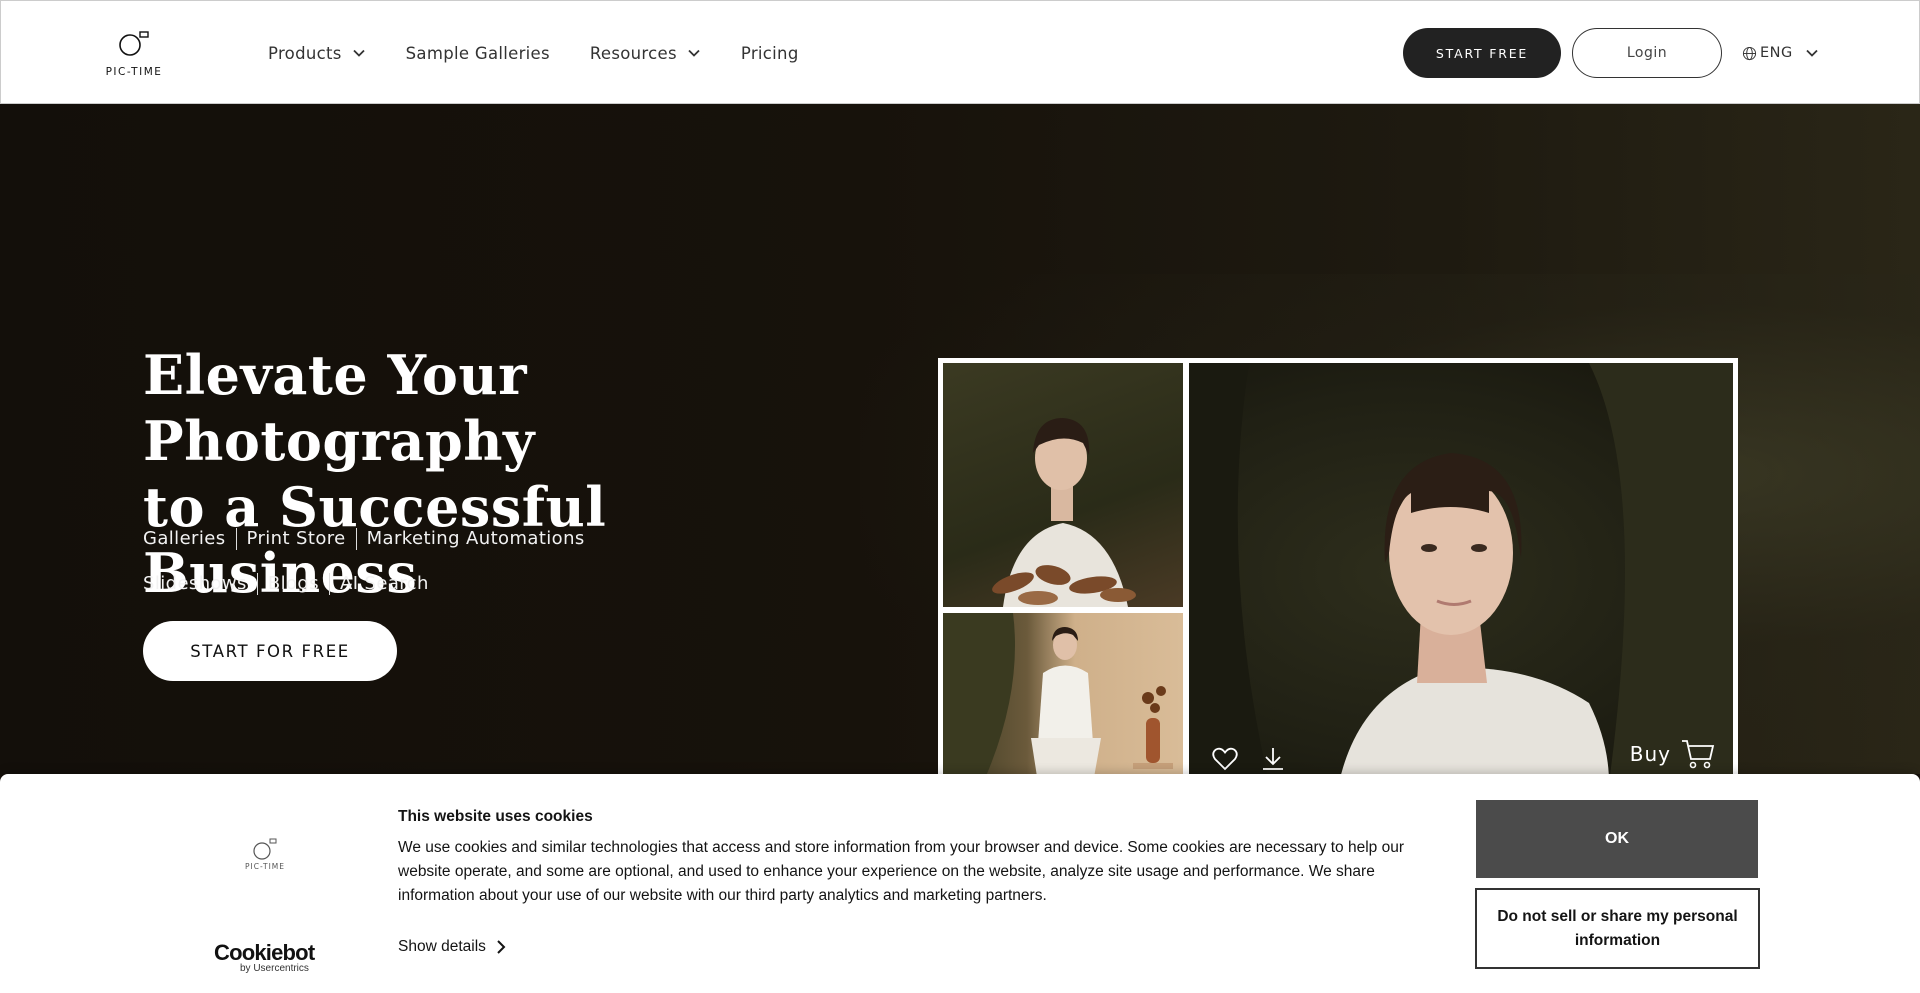 The image size is (1920, 993). What do you see at coordinates (1672, 754) in the screenshot?
I see `buy-button: Buy` at bounding box center [1672, 754].